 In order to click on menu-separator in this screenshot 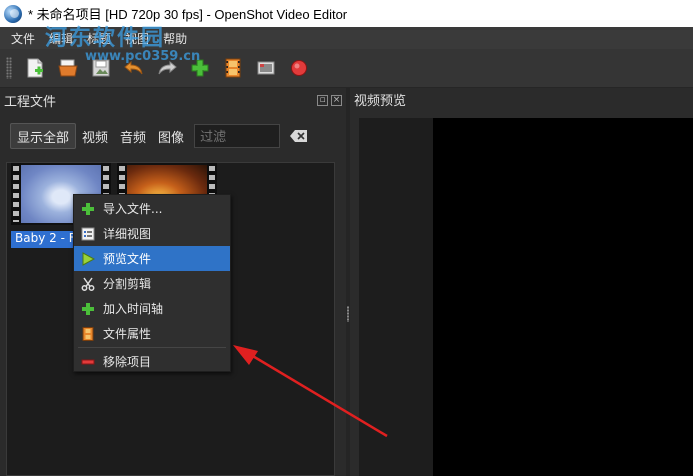, I will do `click(152, 347)`.